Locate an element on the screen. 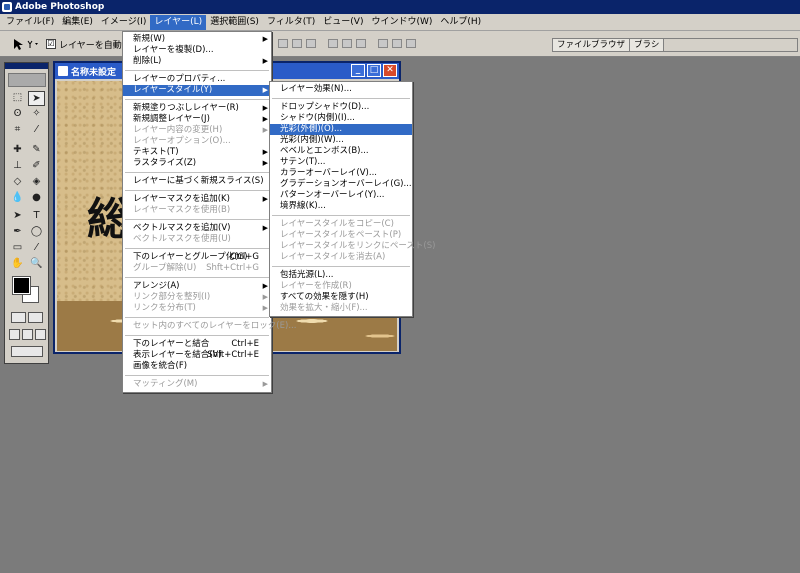 The width and height of the screenshot is (800, 573). screen-mode-menu-icon is located at coordinates (27, 334).